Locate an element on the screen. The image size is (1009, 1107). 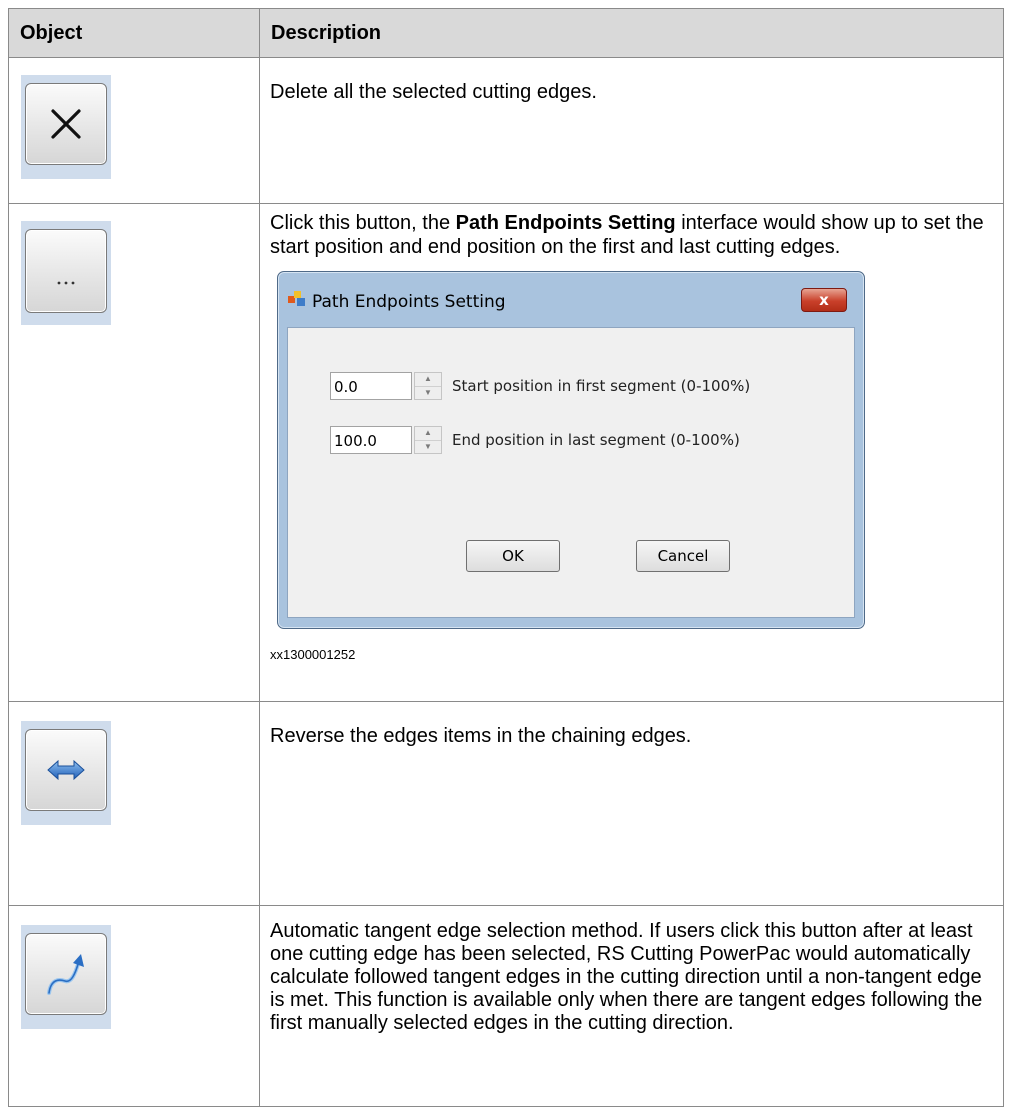
reverse-arrows-icon is located at coordinates (66, 770).